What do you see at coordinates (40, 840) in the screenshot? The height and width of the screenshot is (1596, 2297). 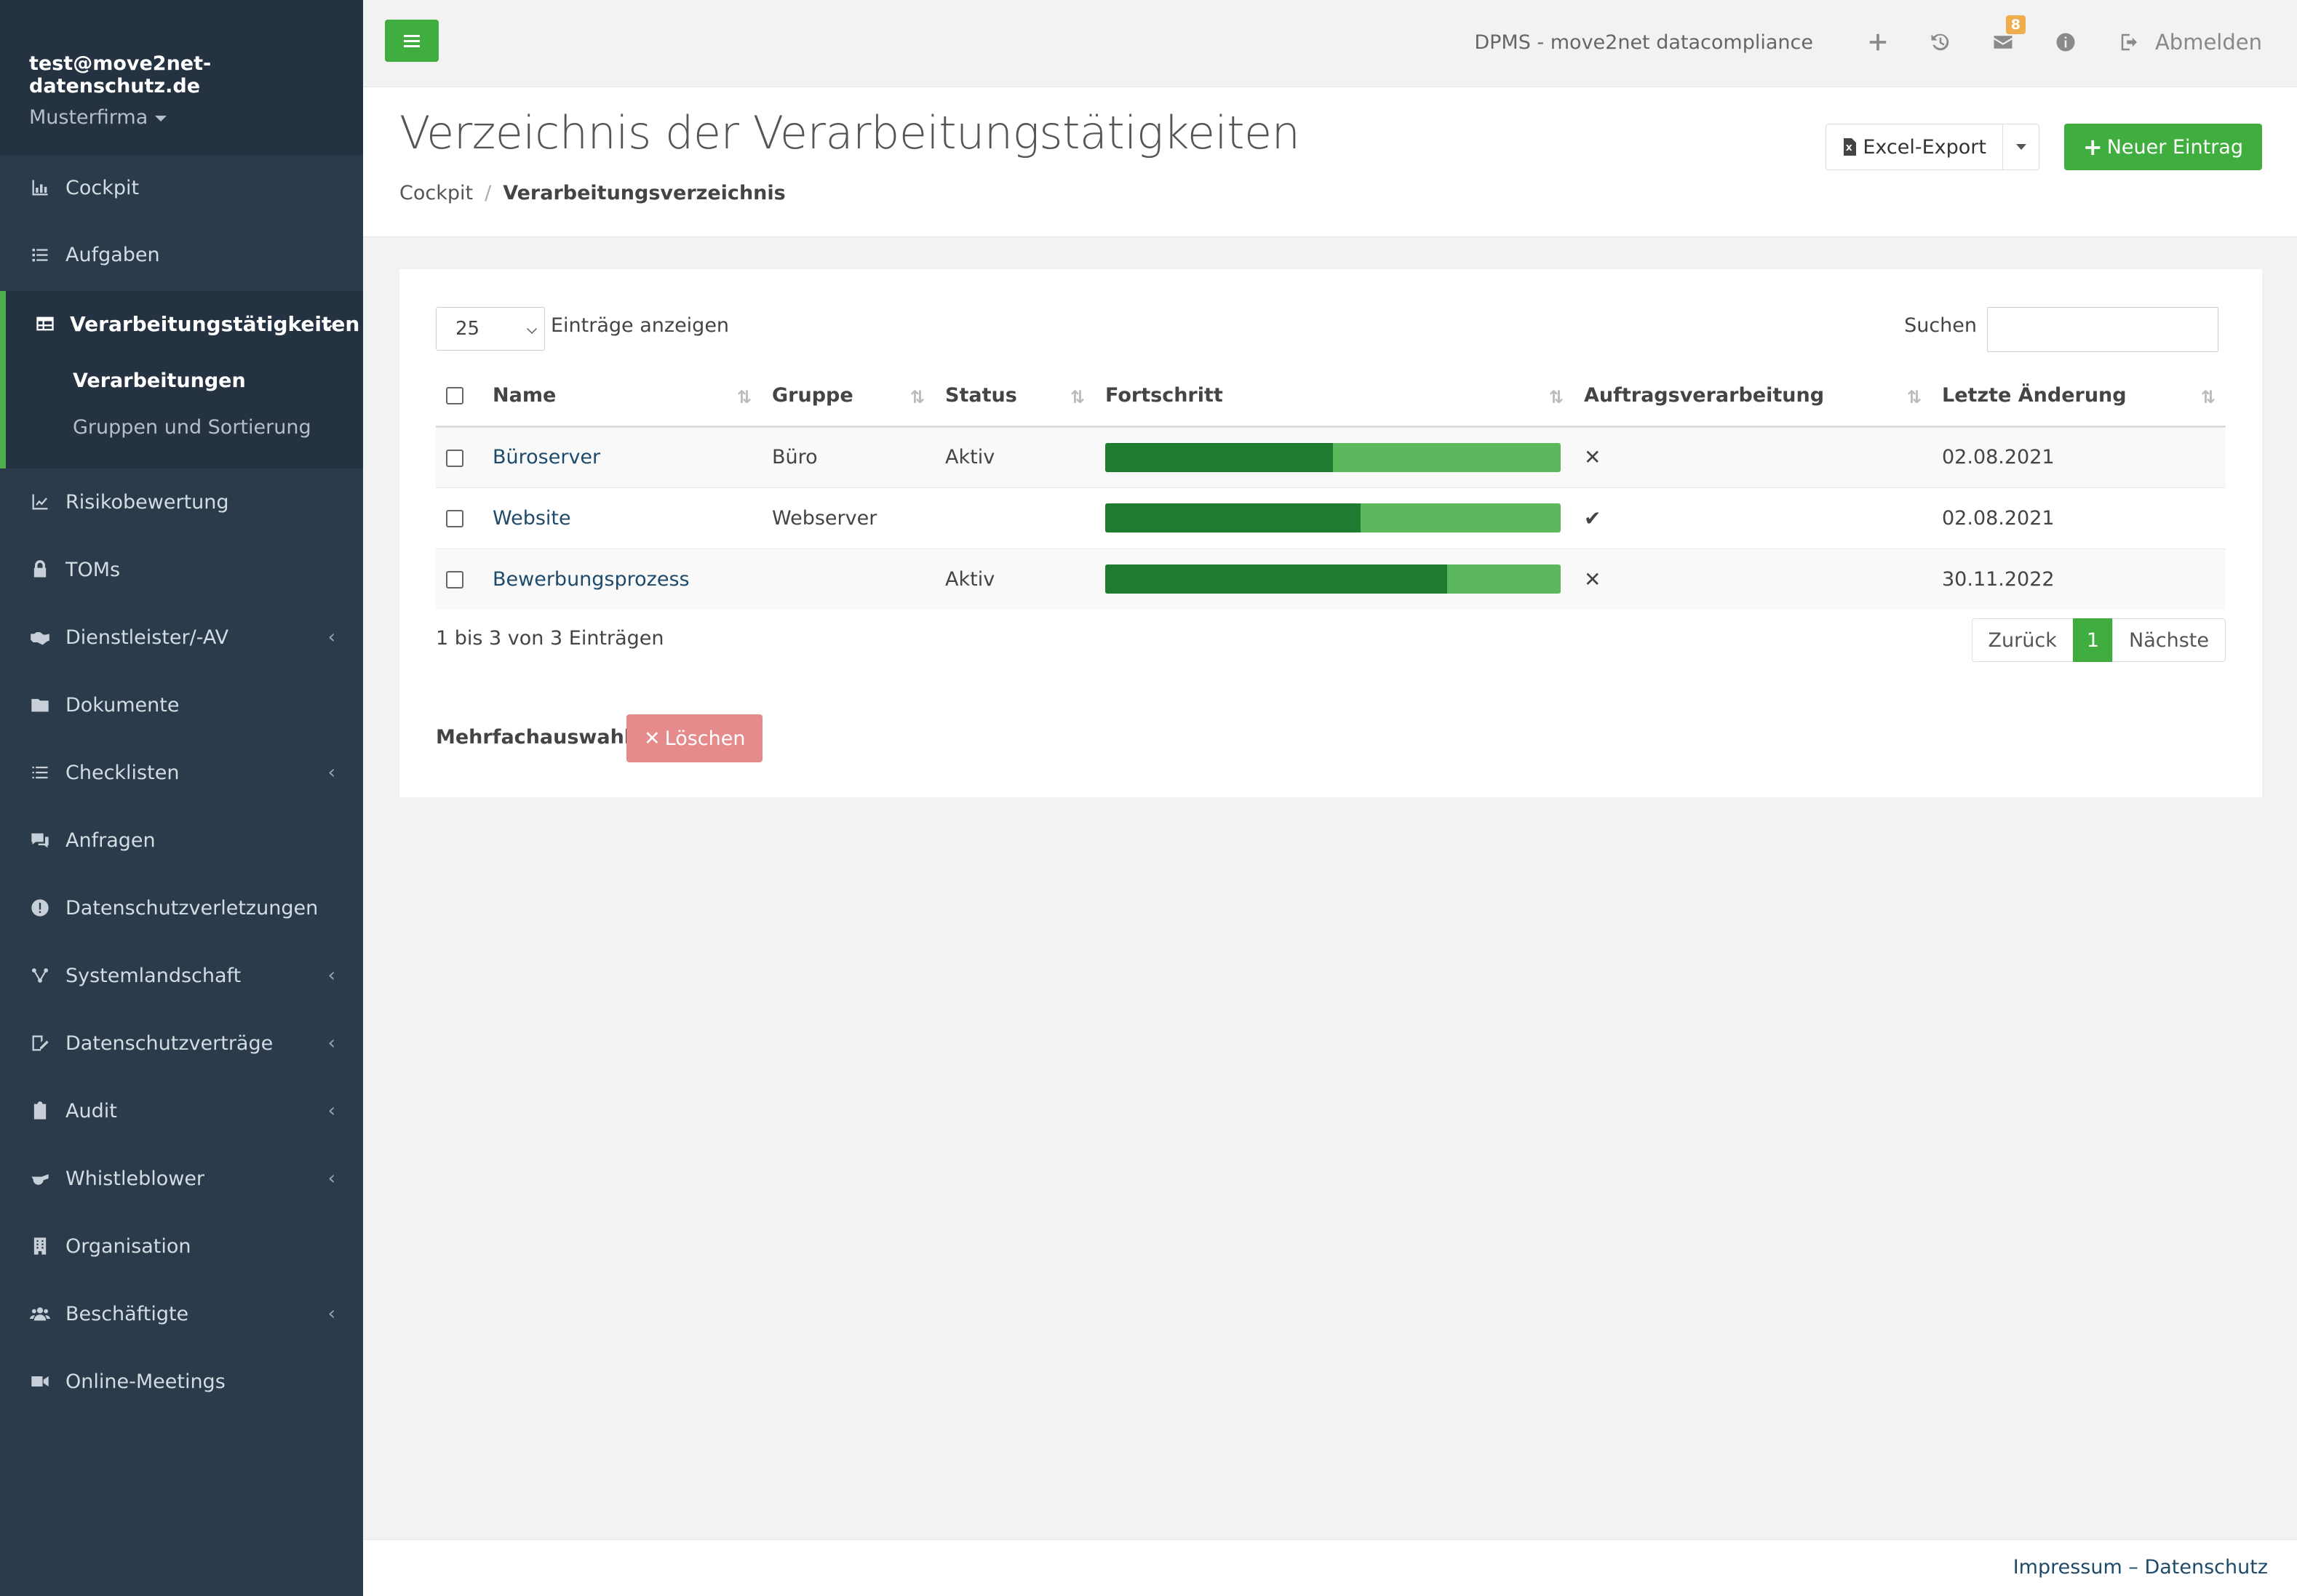 I see `comments-icon` at bounding box center [40, 840].